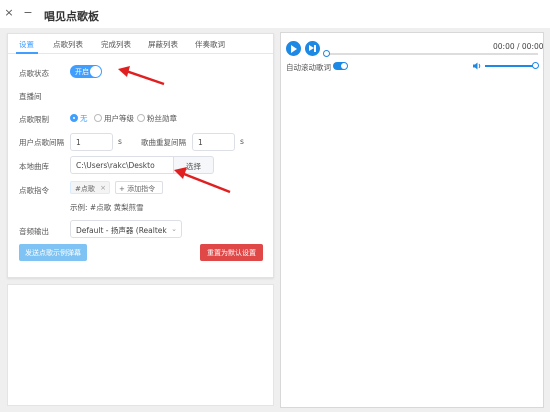  Describe the element at coordinates (122, 165) in the screenshot. I see `library-path-input: C:\Users\rakc\Deskto` at that location.